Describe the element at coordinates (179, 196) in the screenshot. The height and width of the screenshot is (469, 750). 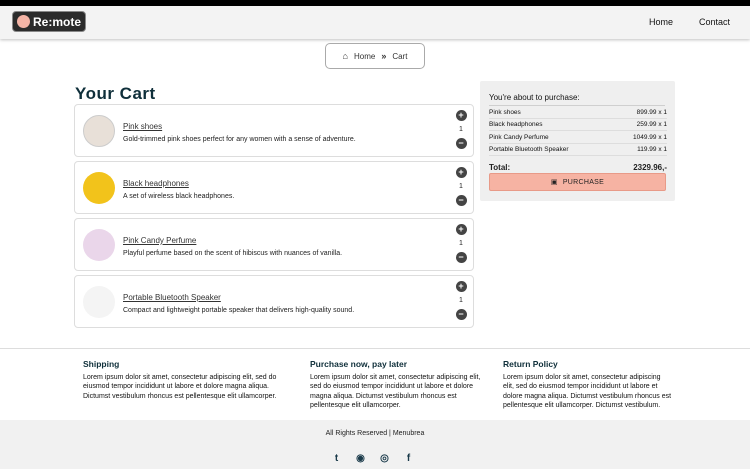
I see `product-description: A set of wireless black headphones.` at that location.